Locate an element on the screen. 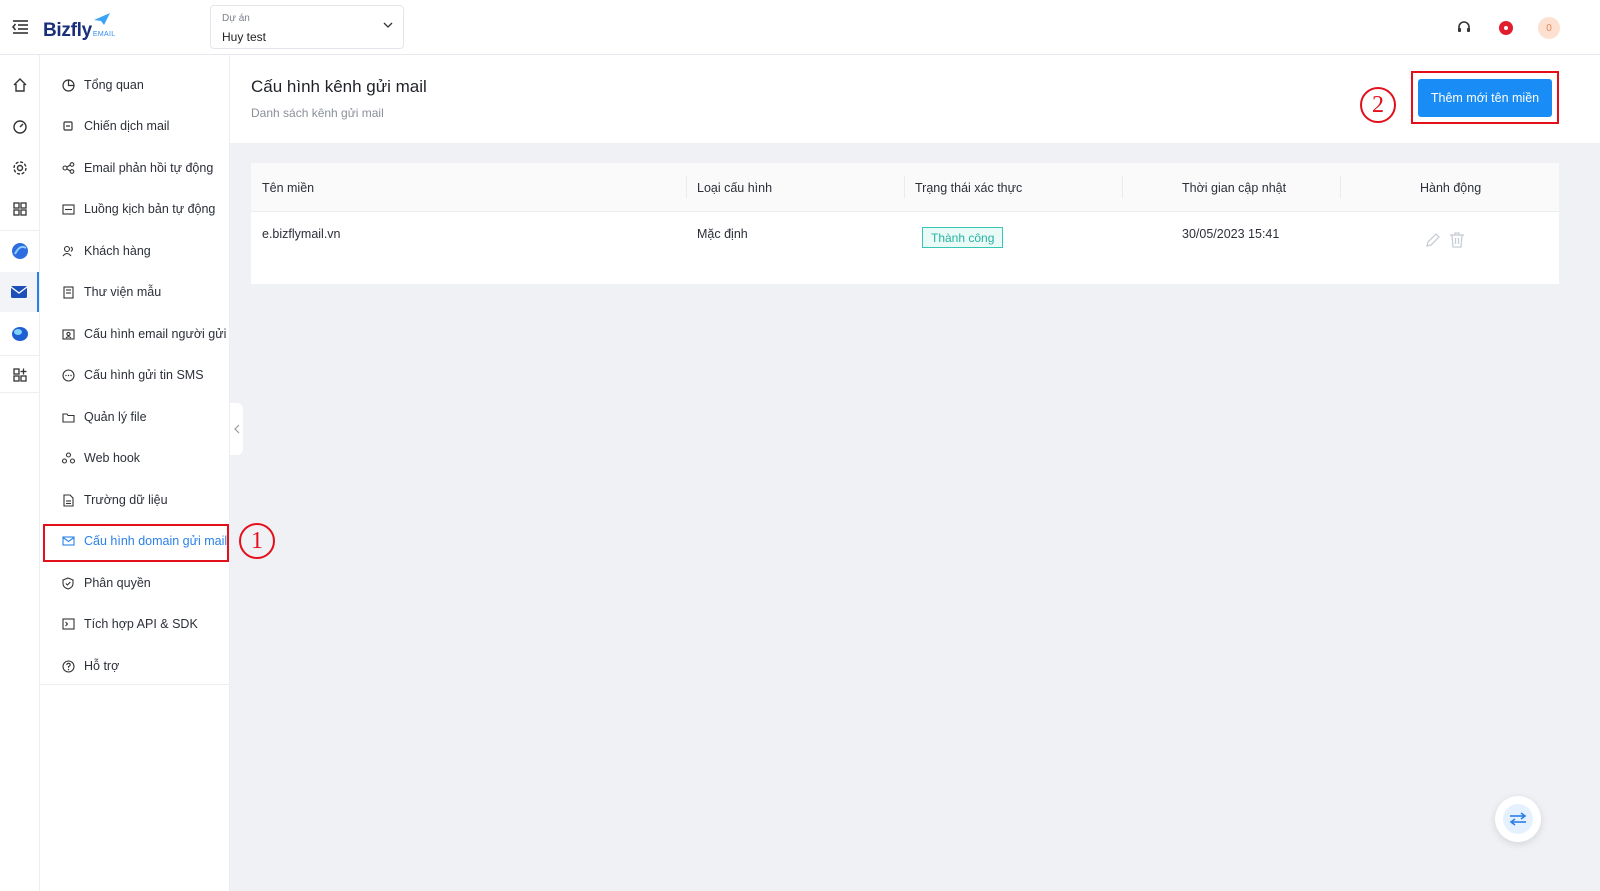 The image size is (1600, 891). pie-chart-icon is located at coordinates (68, 85).